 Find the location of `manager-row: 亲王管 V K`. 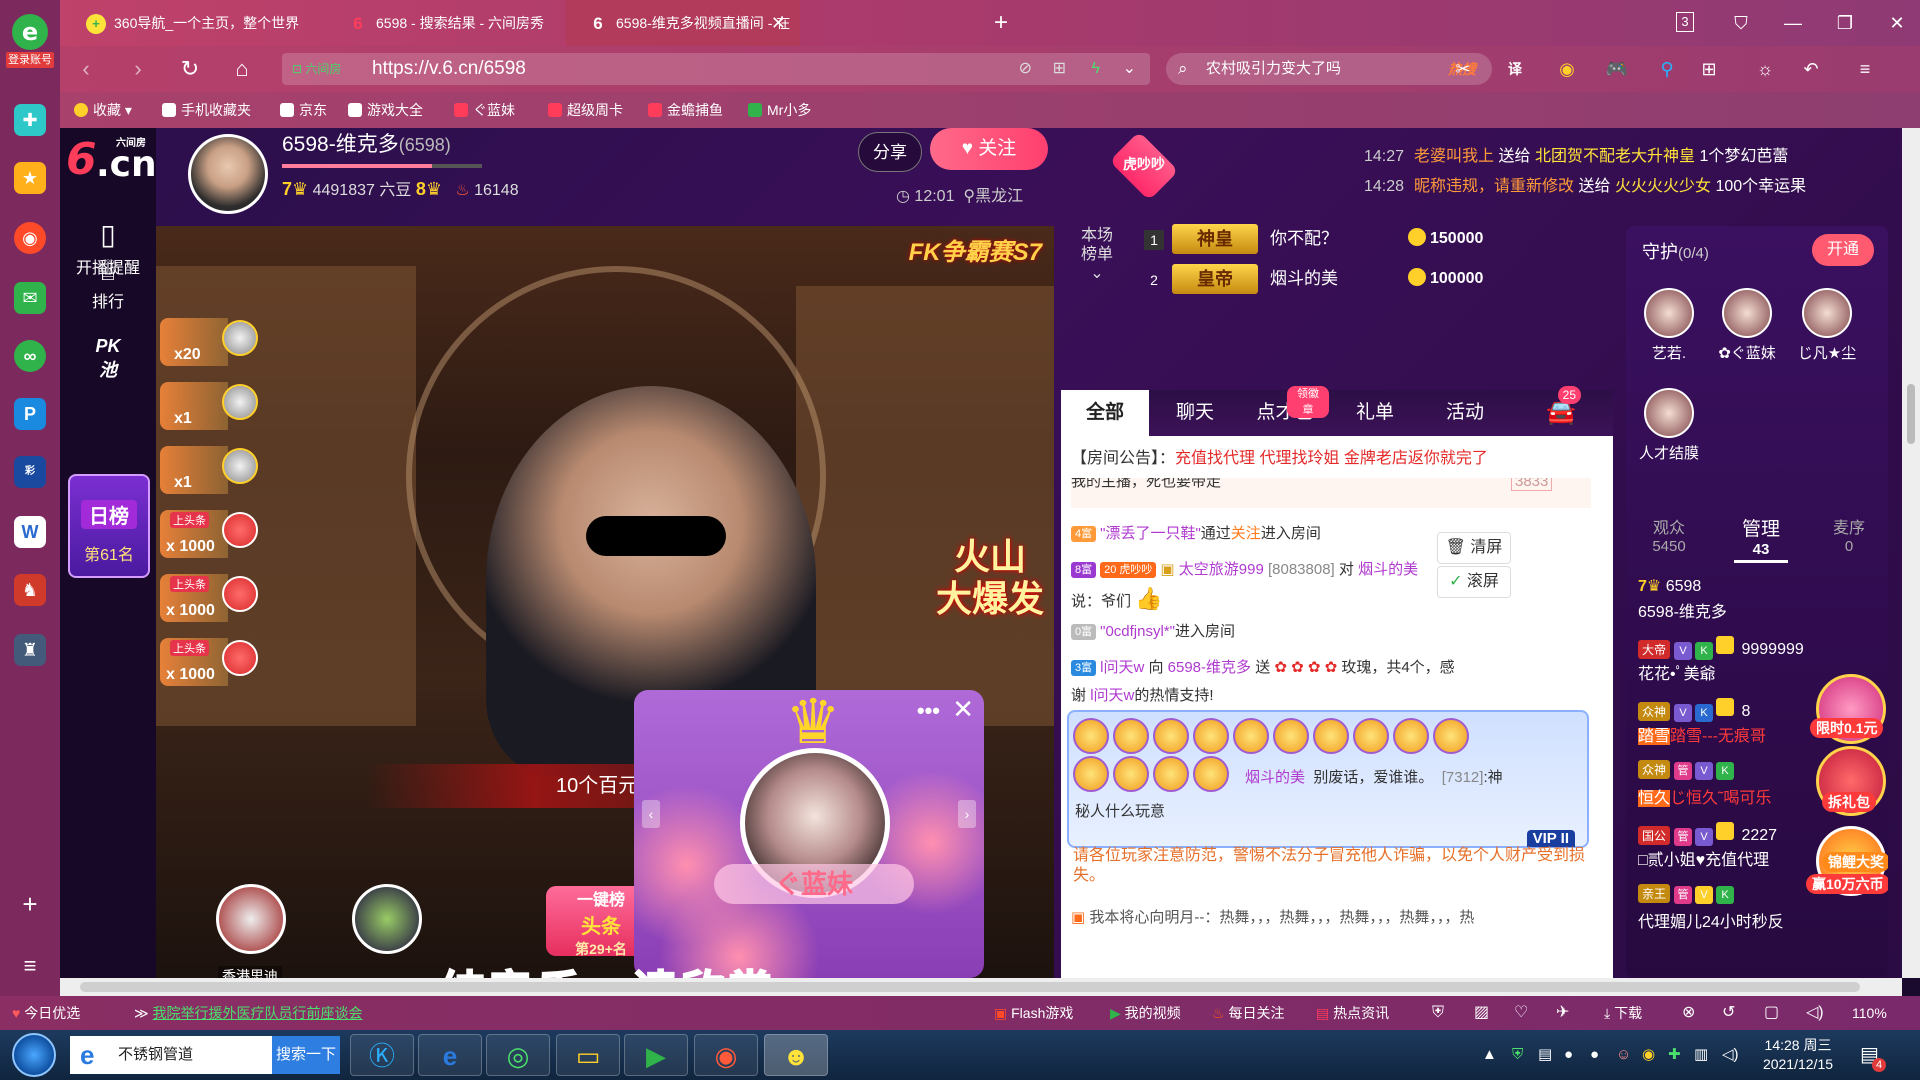

manager-row: 亲王管 V K is located at coordinates (1687, 894).